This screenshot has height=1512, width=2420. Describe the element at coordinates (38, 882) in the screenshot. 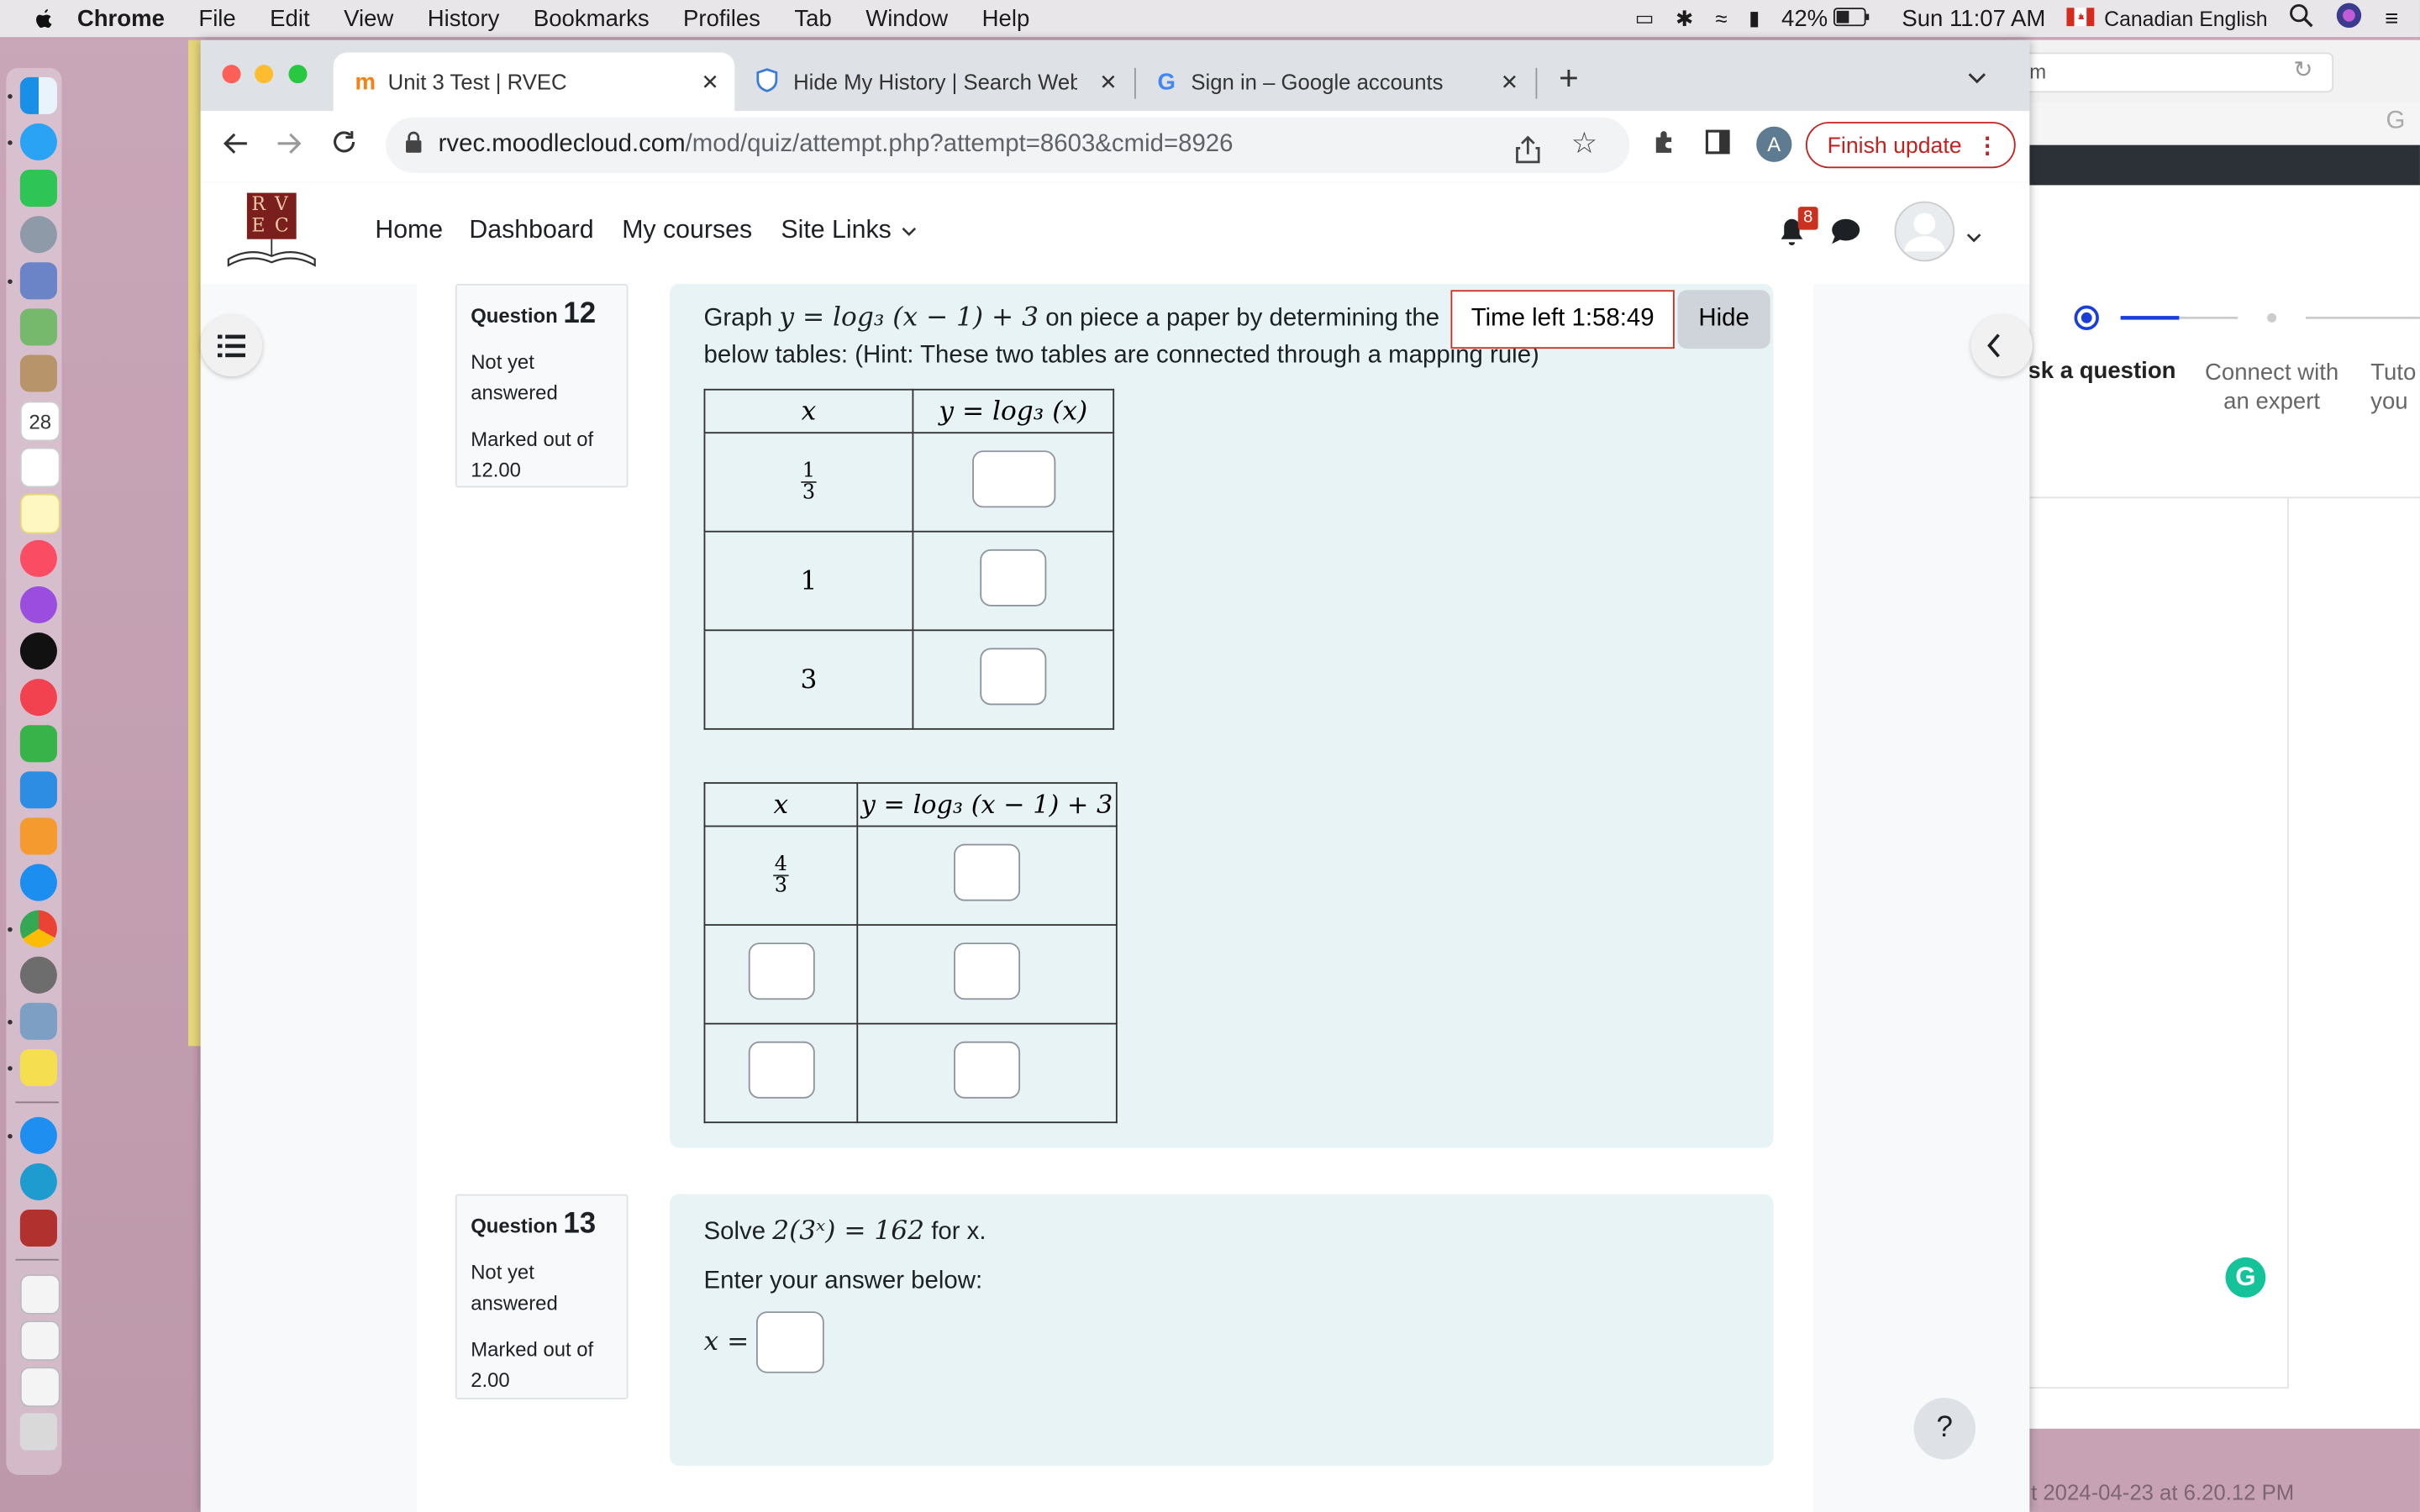

I see `app-store-icon` at that location.